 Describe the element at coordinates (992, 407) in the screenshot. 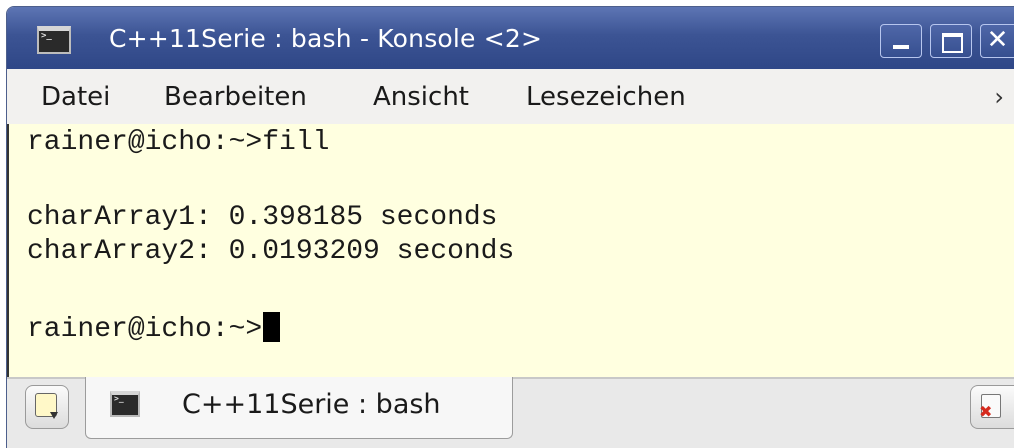

I see `close-tab-button` at that location.